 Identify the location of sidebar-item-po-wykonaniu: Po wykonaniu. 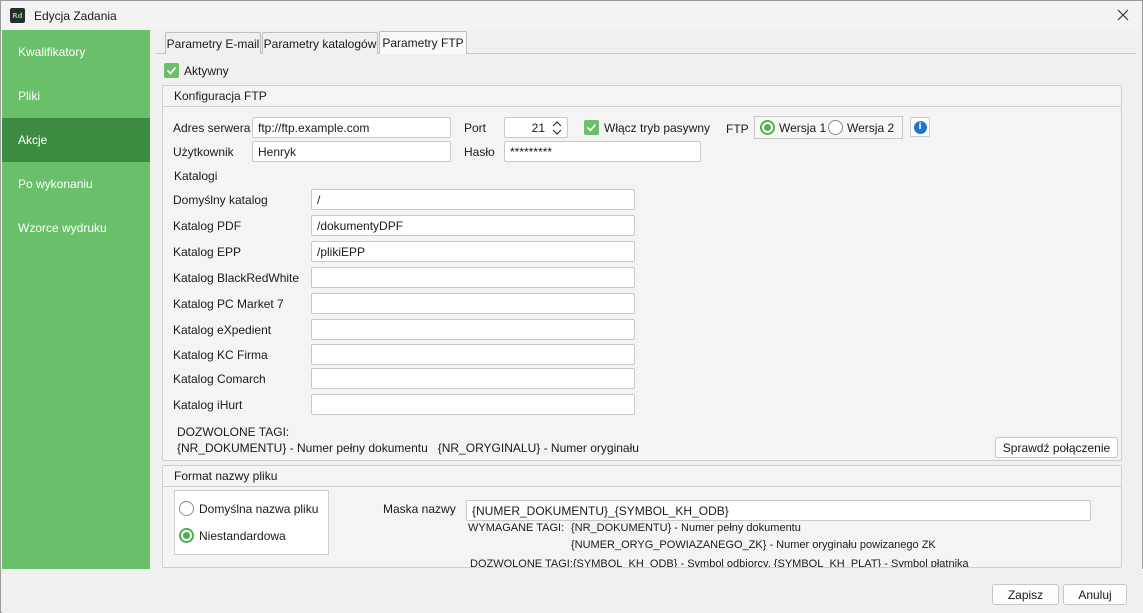
(76, 184).